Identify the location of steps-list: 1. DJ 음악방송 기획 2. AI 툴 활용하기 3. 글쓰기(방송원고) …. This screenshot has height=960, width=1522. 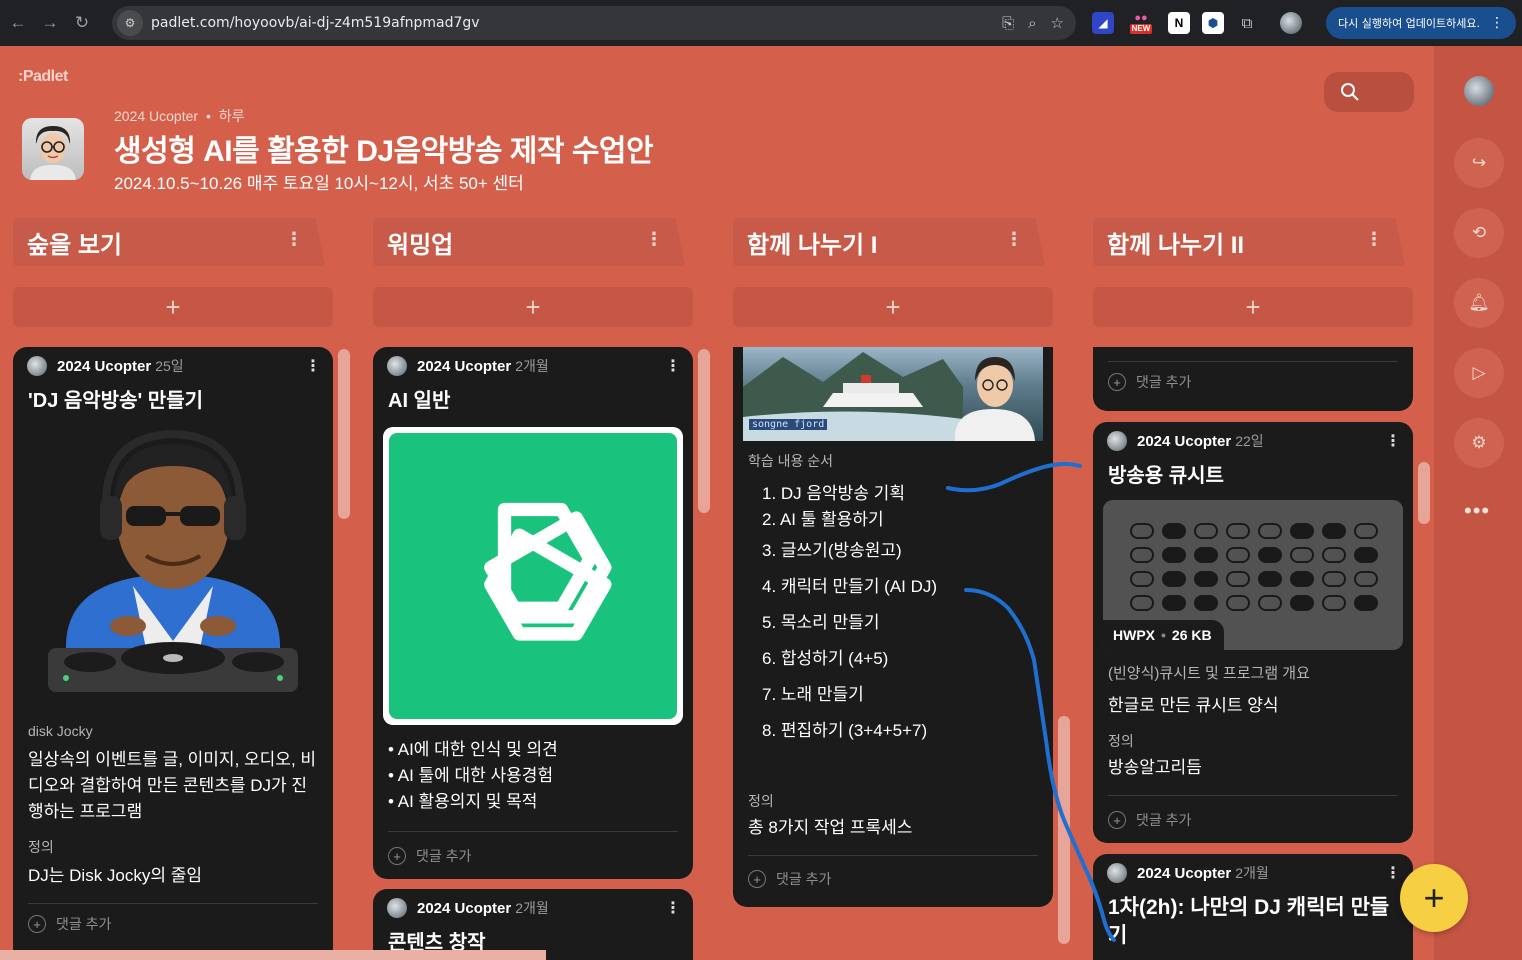
(893, 615).